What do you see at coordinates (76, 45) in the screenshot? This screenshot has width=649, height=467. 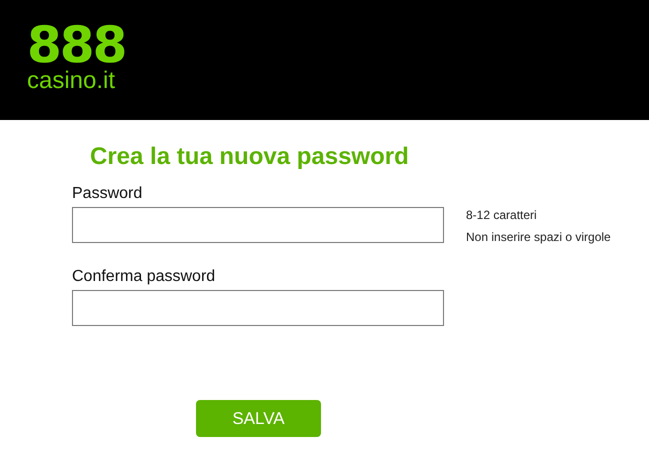 I see `logo-number: 888` at bounding box center [76, 45].